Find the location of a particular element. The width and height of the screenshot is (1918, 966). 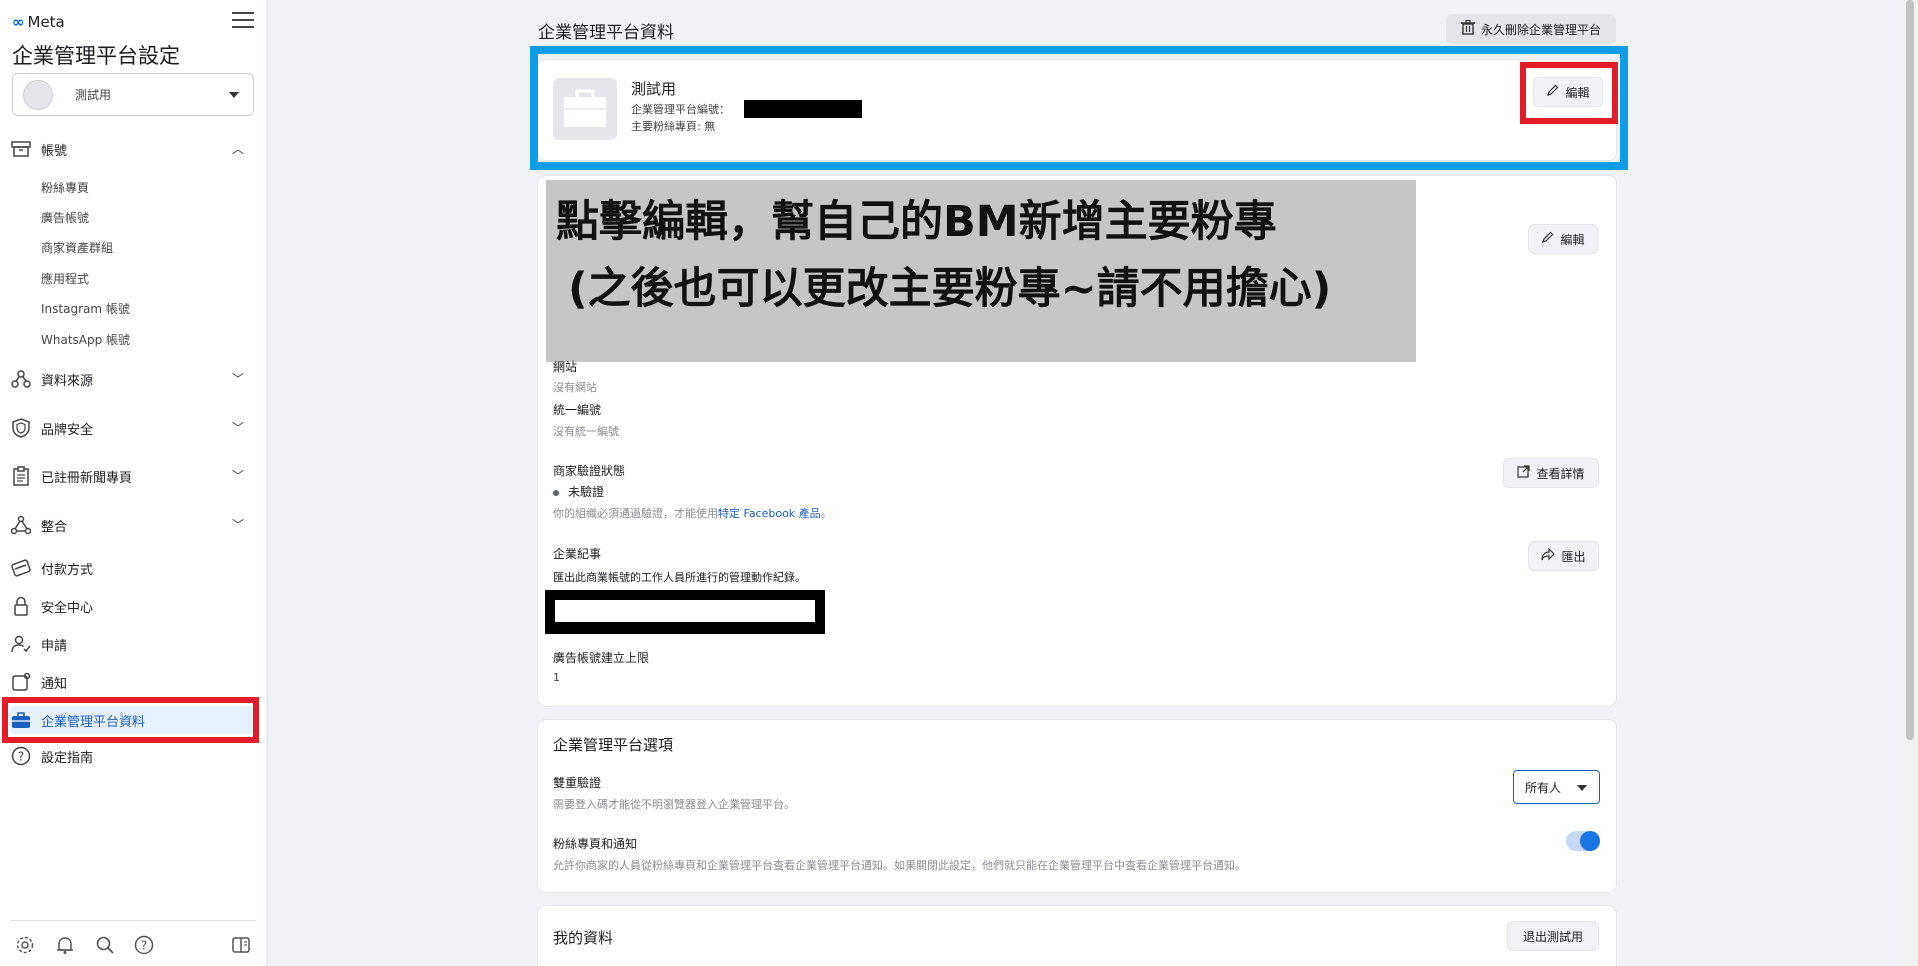

chevron-up-icon: ︿ is located at coordinates (237, 149).